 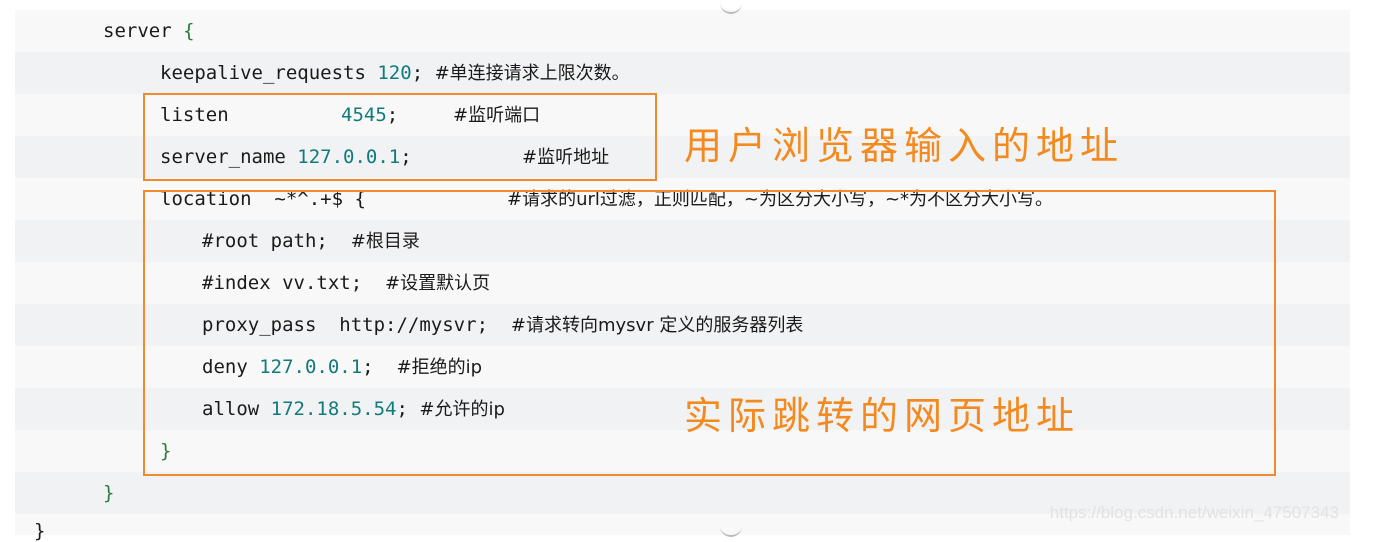 What do you see at coordinates (1194, 512) in the screenshot?
I see `watermark: https://blog.csdn.net/weixin_47507343` at bounding box center [1194, 512].